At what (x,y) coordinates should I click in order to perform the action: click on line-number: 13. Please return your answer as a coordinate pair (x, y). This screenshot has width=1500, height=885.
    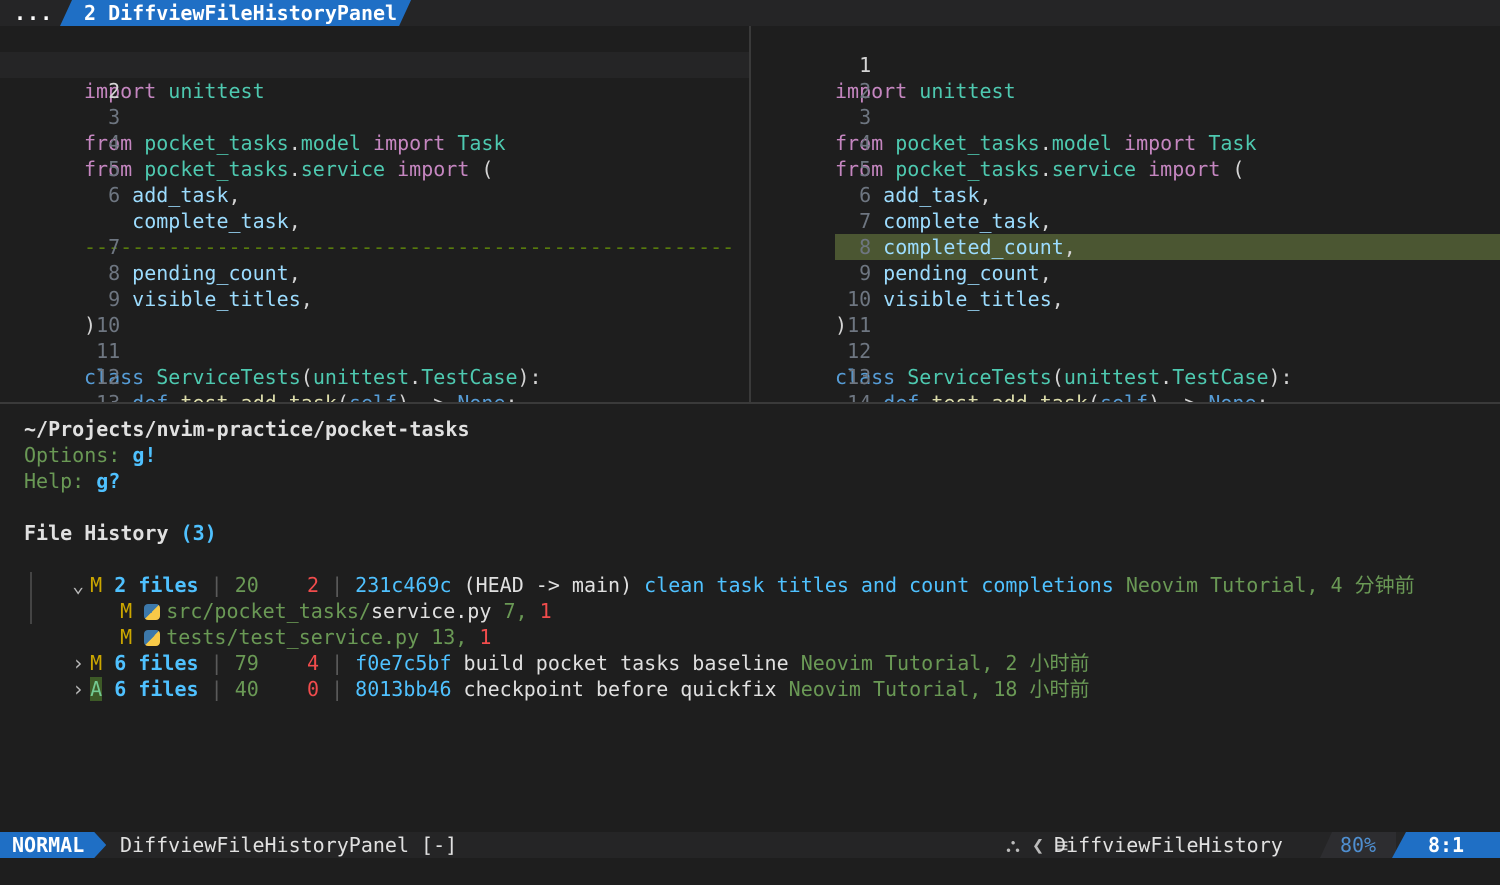
    Looking at the image, I should click on (84, 396).